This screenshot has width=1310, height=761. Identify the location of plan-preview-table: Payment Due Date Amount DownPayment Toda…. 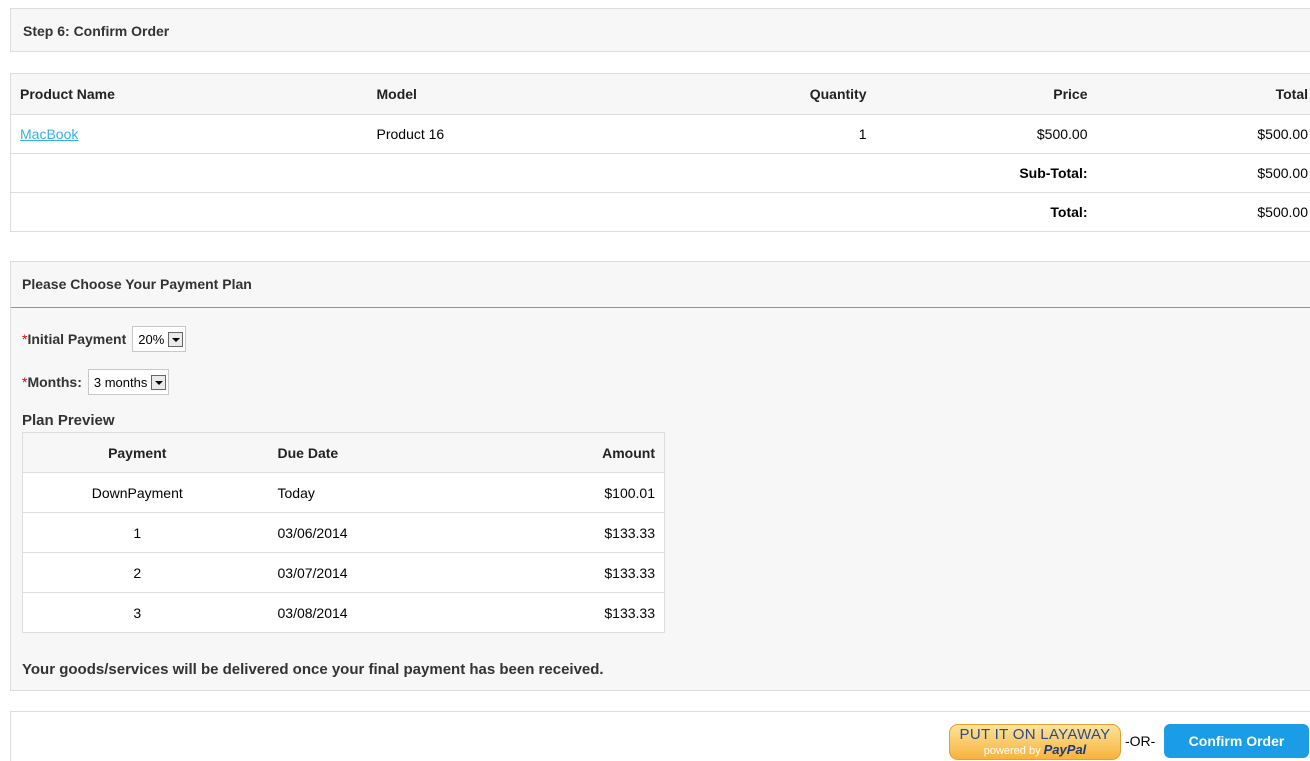
(343, 532).